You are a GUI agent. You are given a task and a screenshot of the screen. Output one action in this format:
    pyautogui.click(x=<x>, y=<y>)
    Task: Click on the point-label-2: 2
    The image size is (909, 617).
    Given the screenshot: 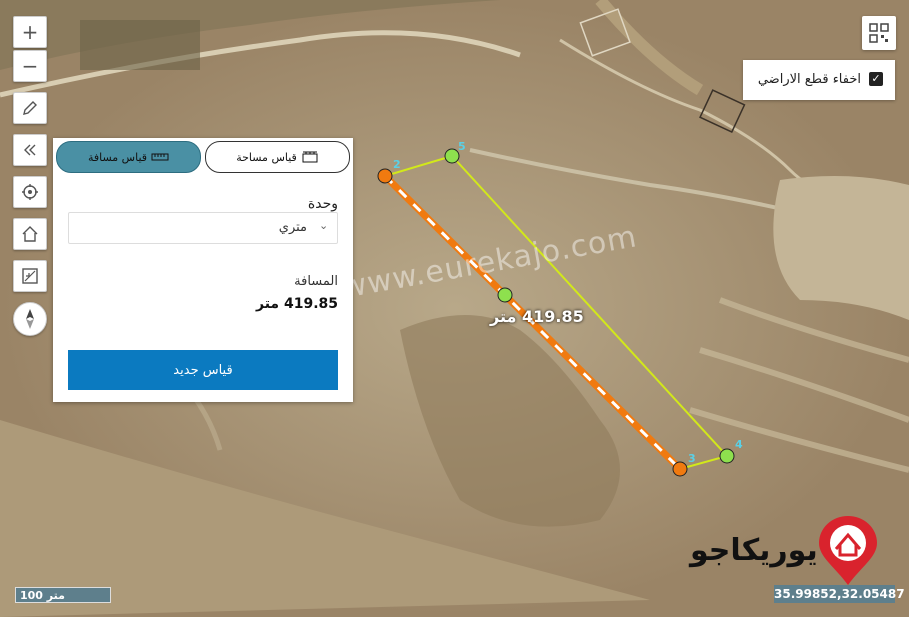 What is the action you would take?
    pyautogui.click(x=397, y=164)
    